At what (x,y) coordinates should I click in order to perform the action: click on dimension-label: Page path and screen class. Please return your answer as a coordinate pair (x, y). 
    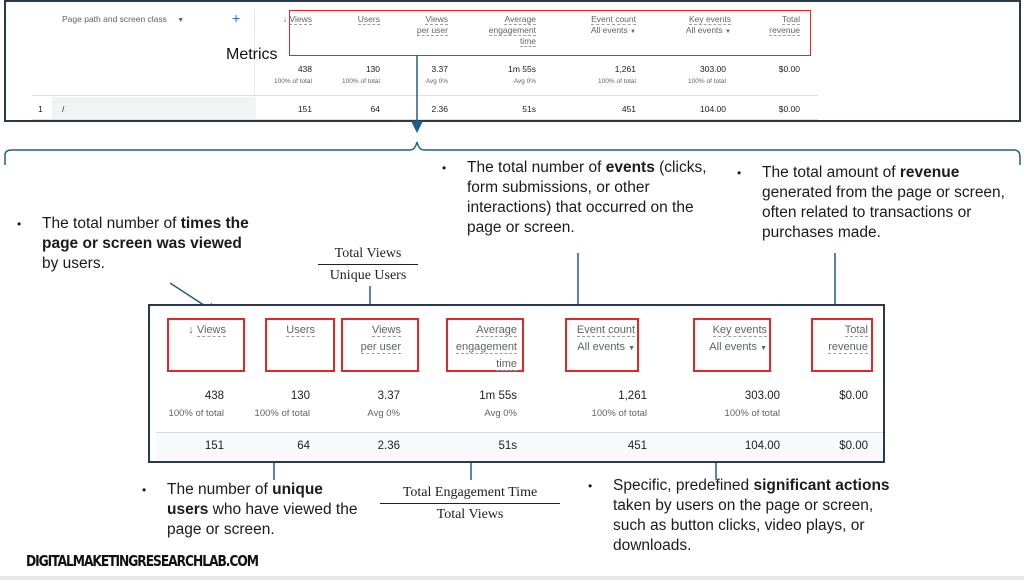
    Looking at the image, I should click on (114, 19).